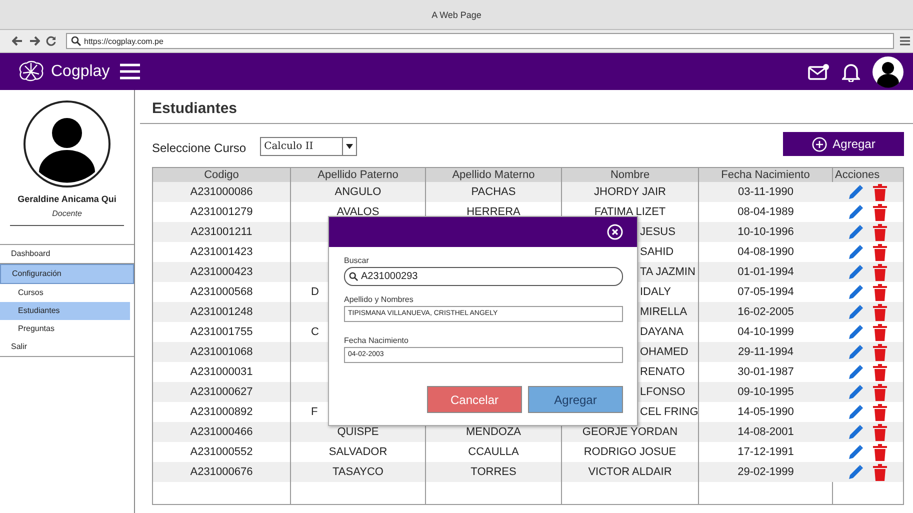  Describe the element at coordinates (358, 212) in the screenshot. I see `table-cell: AVALOS` at that location.